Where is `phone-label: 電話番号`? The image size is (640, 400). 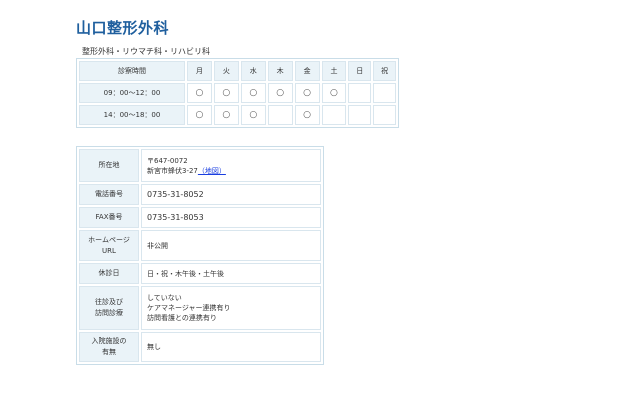
phone-label: 電話番号 is located at coordinates (109, 194).